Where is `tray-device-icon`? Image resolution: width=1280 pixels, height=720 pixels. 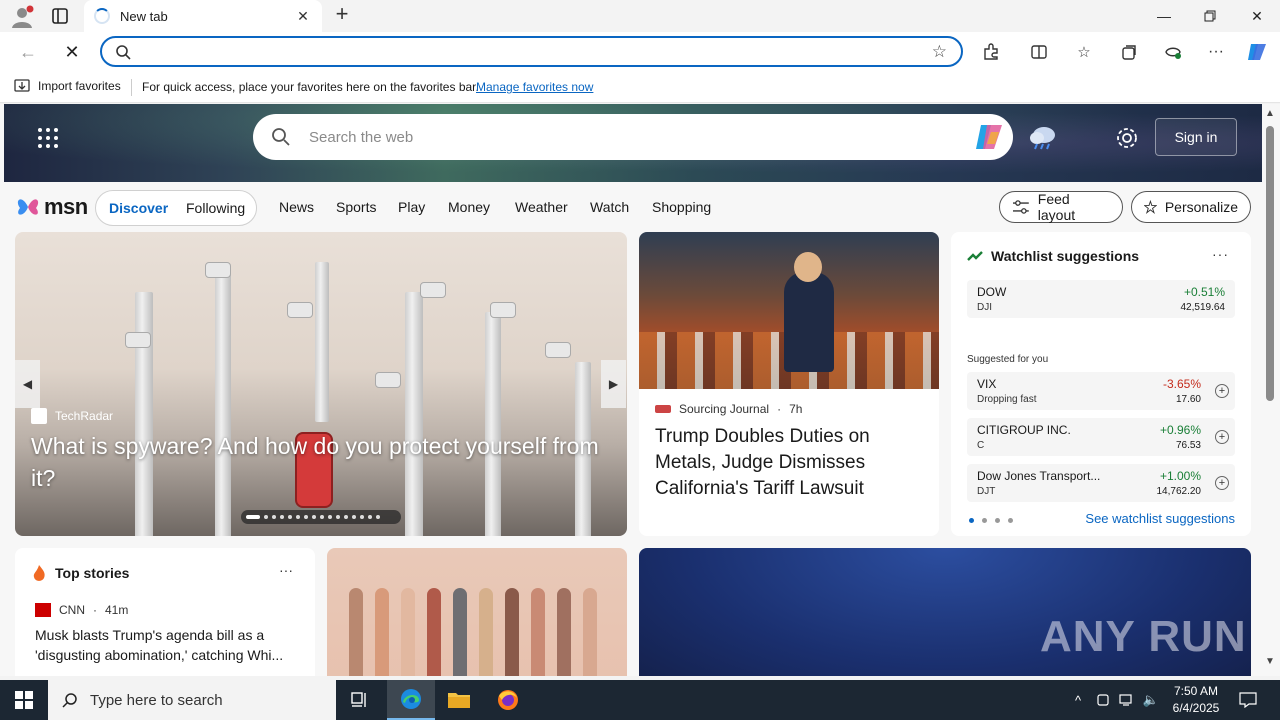
tray-device-icon is located at coordinates (1103, 700).